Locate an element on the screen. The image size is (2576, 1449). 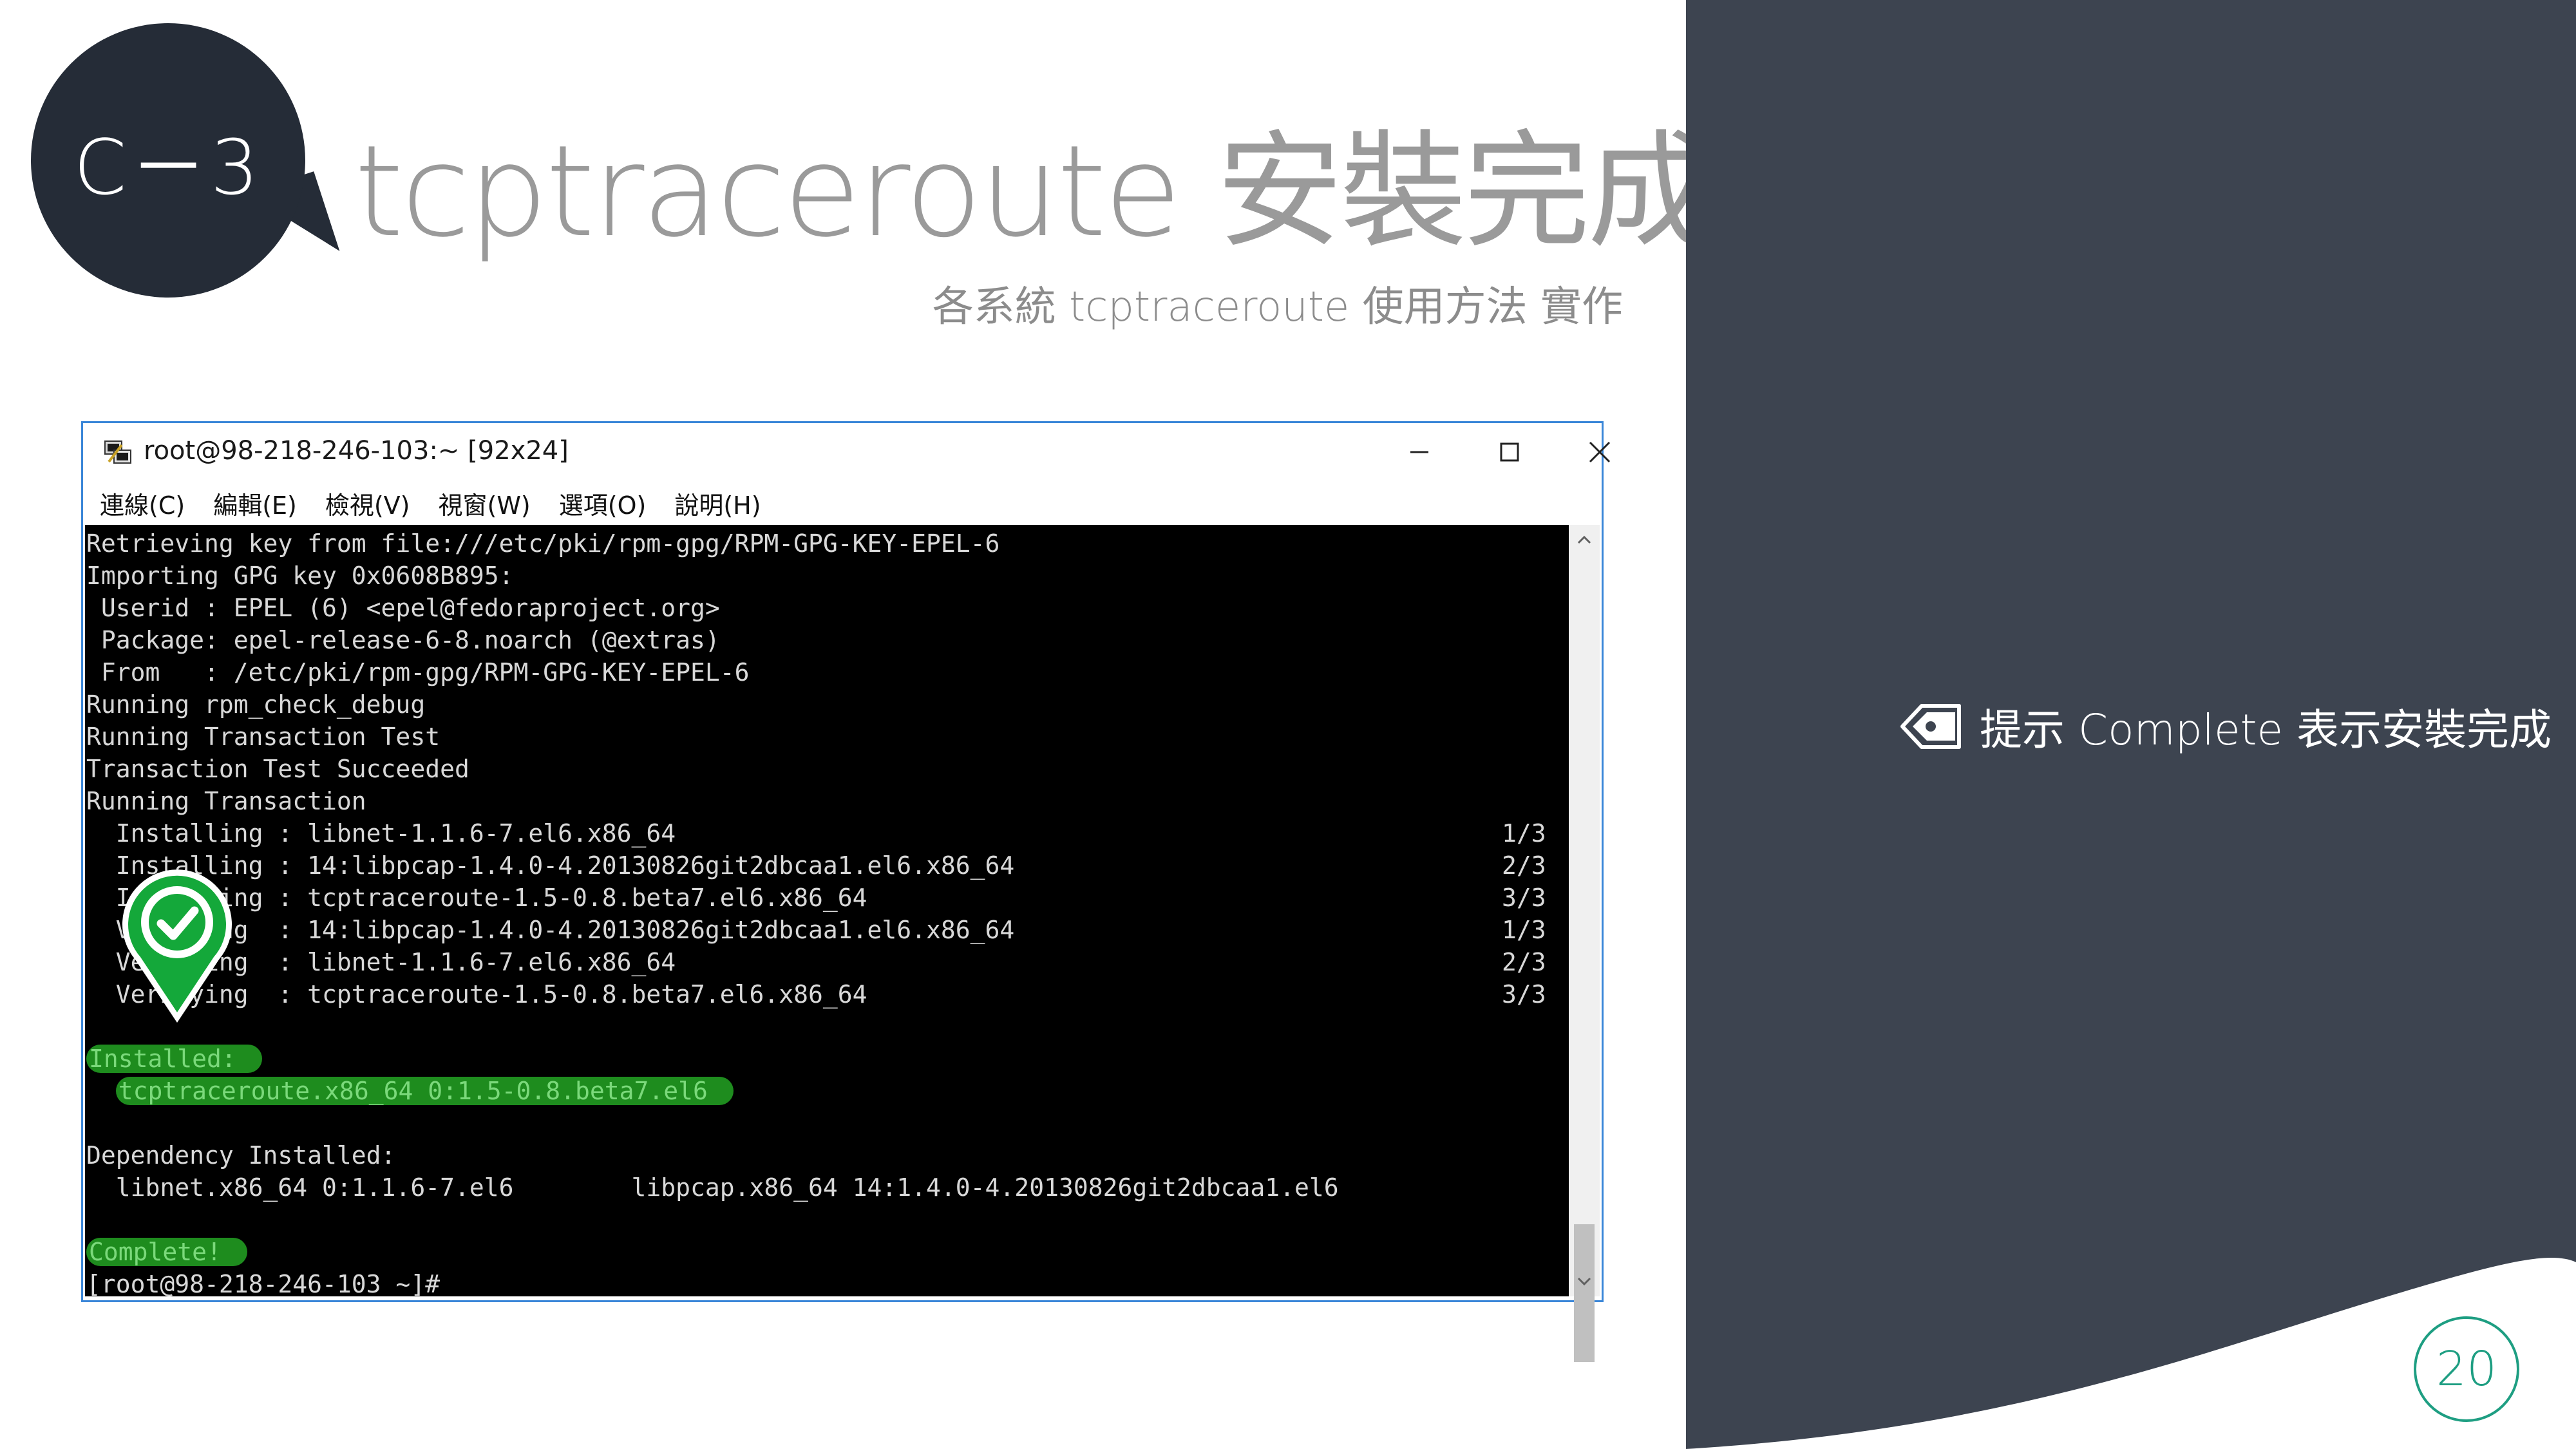
terminal-line-text: Running Transaction is located at coordinates (226, 801).